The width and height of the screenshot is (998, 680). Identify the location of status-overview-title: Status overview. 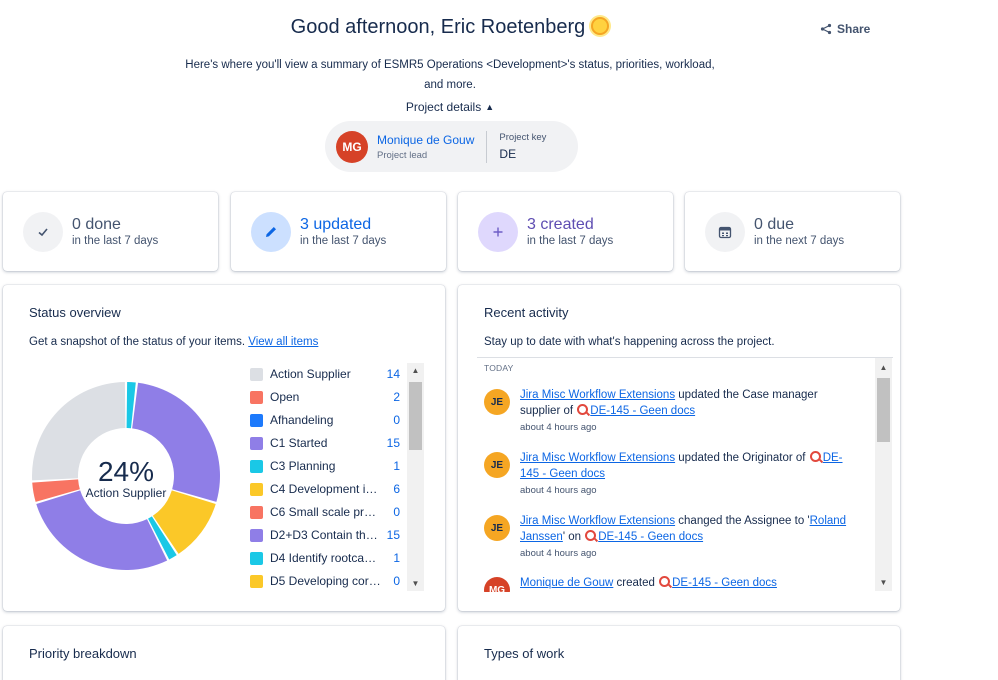
(75, 312).